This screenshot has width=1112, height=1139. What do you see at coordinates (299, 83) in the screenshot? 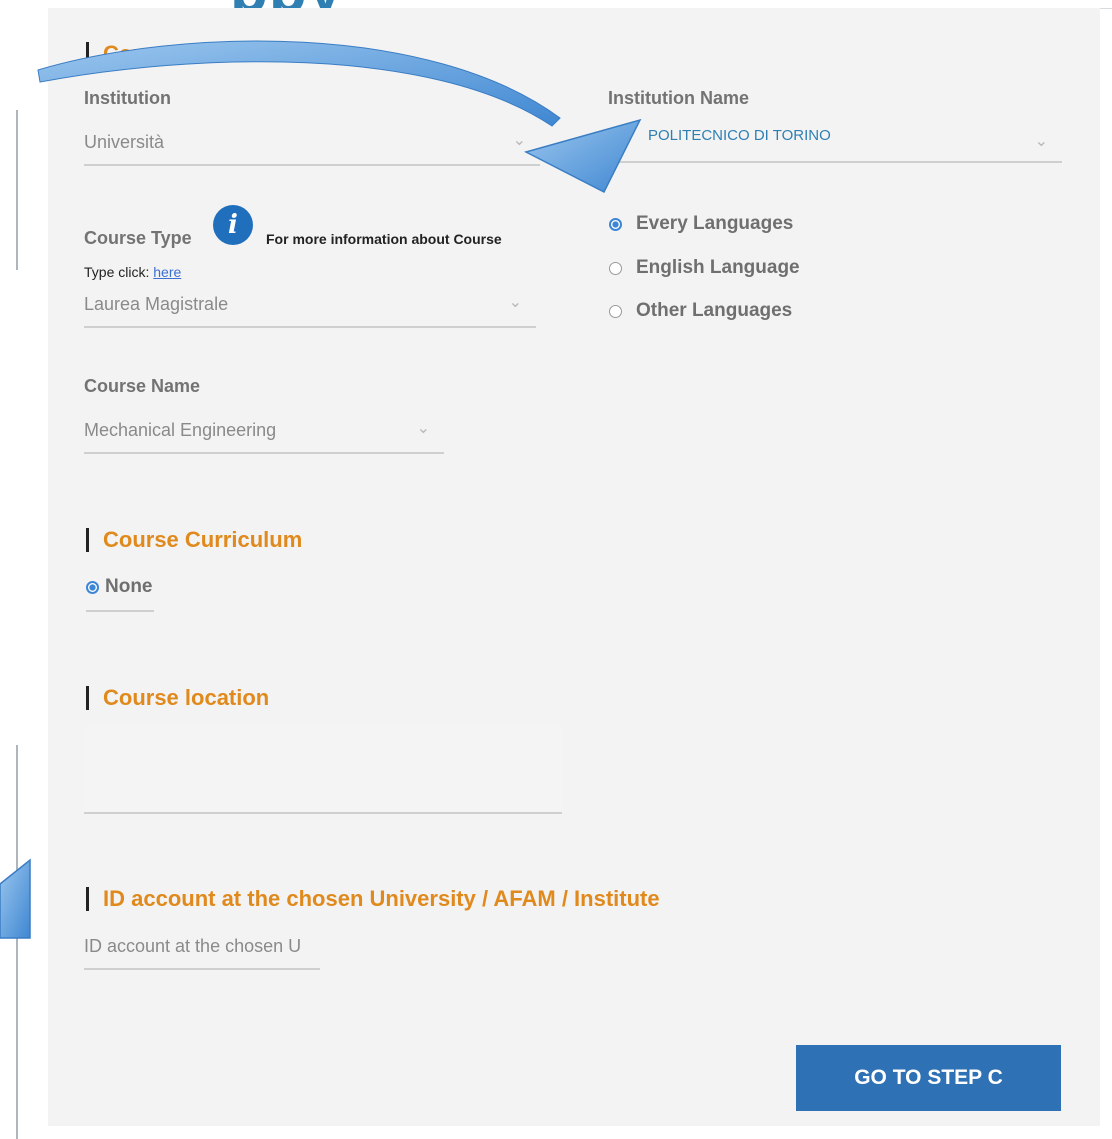
I see `curved-arrow-icon` at bounding box center [299, 83].